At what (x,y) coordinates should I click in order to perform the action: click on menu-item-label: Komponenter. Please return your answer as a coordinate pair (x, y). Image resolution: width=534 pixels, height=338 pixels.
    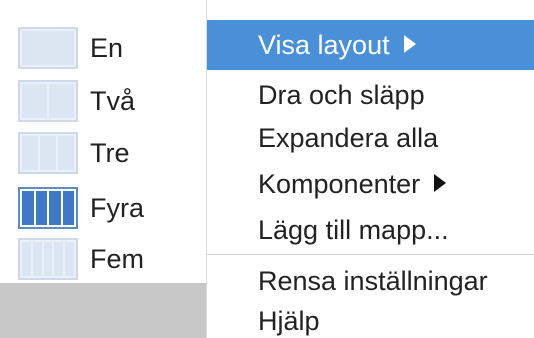
    Looking at the image, I should click on (339, 184).